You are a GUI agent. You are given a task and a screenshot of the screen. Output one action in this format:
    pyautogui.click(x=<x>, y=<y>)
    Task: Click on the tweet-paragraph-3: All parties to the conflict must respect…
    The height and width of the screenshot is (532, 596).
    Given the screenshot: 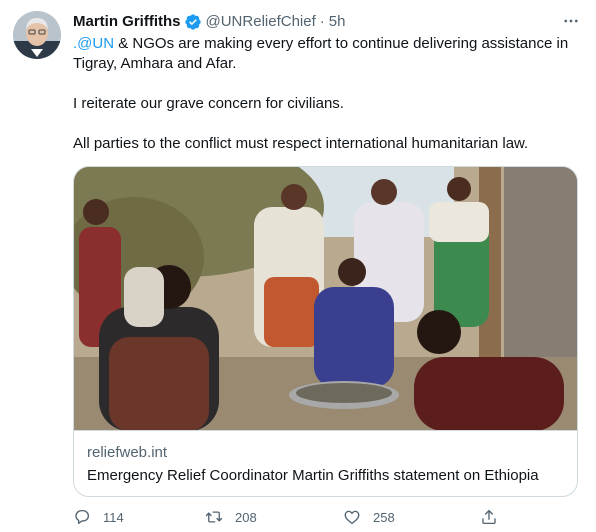 What is the action you would take?
    pyautogui.click(x=301, y=143)
    